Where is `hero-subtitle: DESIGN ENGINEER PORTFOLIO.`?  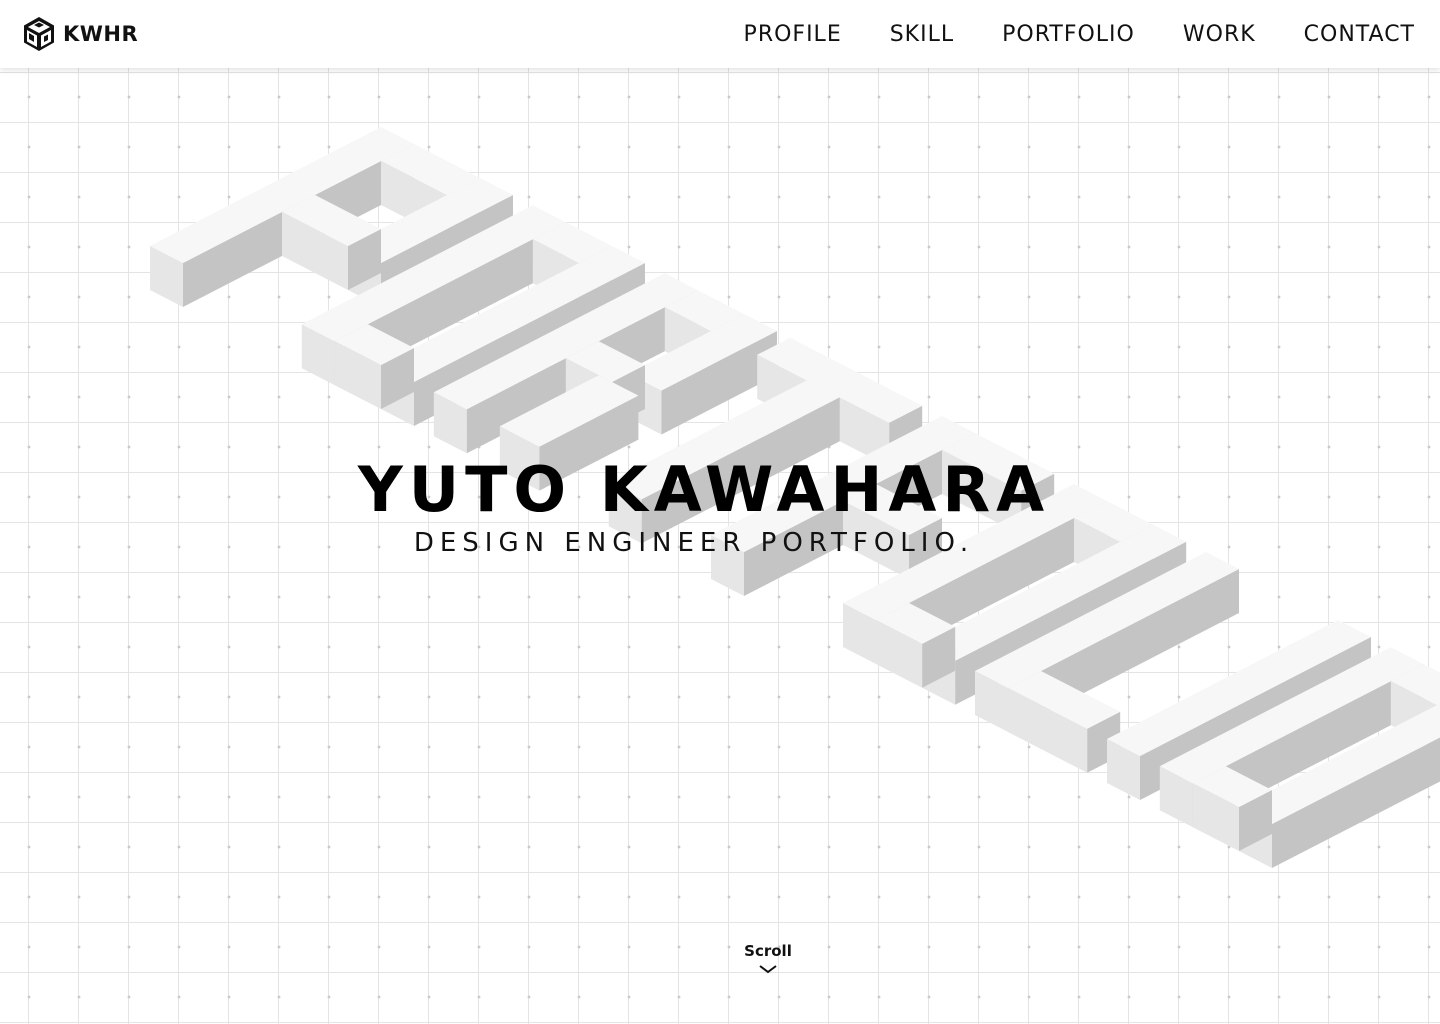 hero-subtitle: DESIGN ENGINEER PORTFOLIO. is located at coordinates (694, 543).